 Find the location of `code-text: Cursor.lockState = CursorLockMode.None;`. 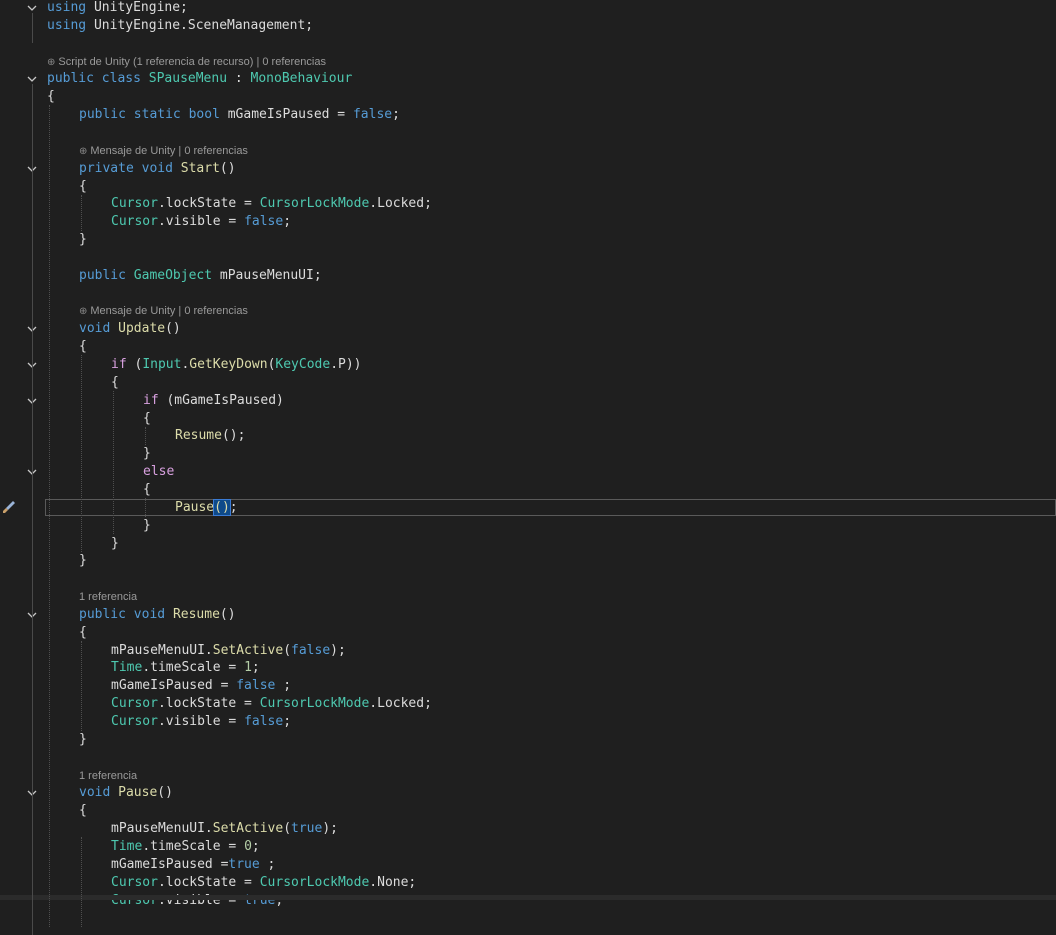

code-text: Cursor.lockState = CursorLockMode.None; is located at coordinates (263, 883).